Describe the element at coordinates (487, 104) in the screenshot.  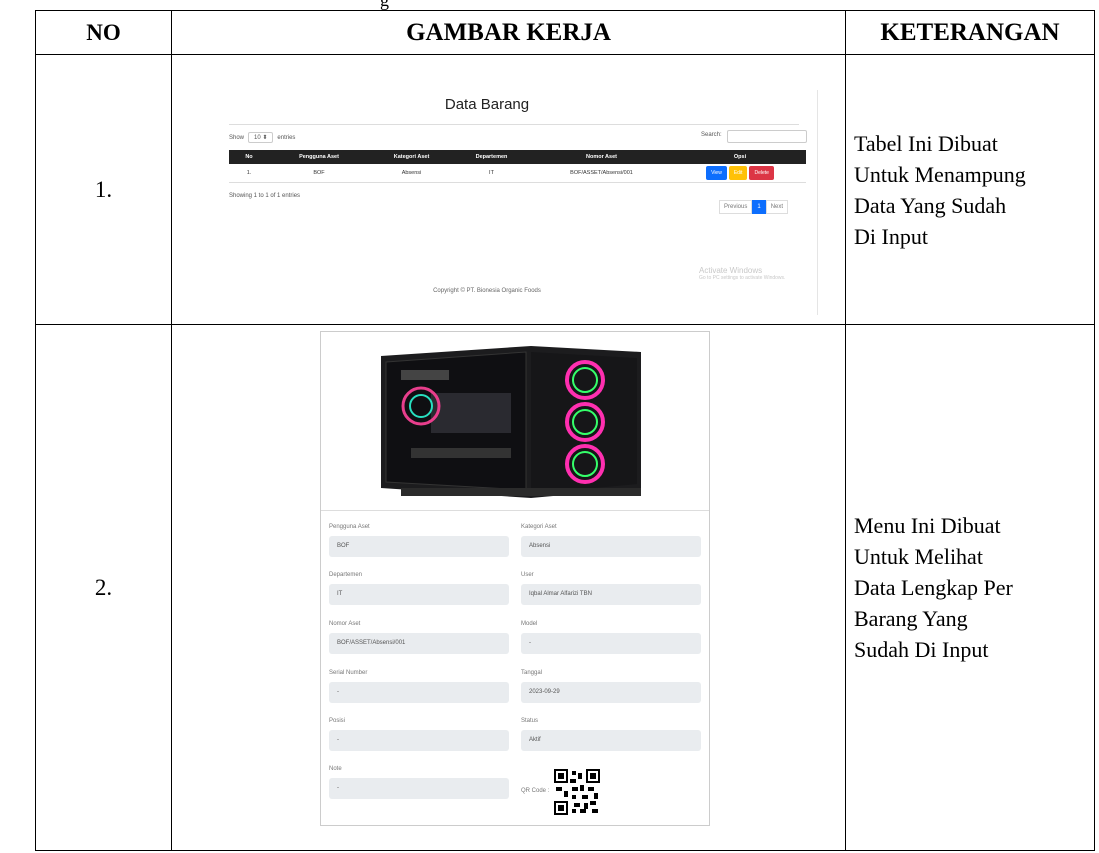
I see `page-title: Data Barang` at that location.